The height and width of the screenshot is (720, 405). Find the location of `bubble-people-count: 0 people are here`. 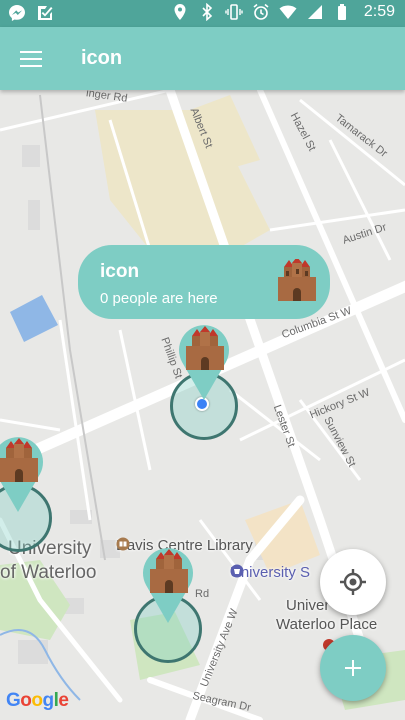

bubble-people-count: 0 people are here is located at coordinates (159, 298).